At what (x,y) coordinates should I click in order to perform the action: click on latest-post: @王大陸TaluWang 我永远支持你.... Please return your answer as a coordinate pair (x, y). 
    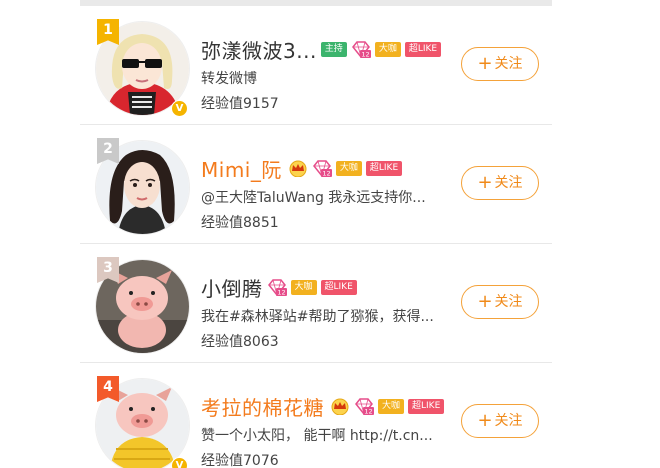
    Looking at the image, I should click on (313, 198).